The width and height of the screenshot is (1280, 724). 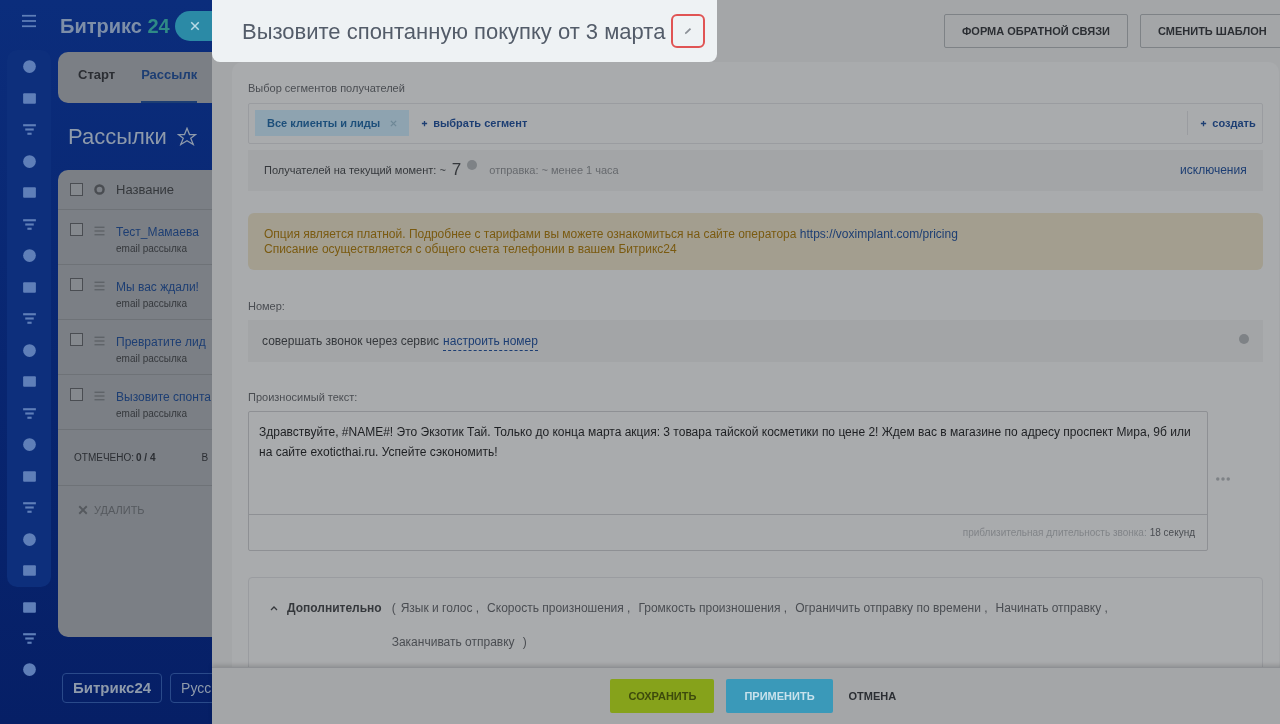 I want to click on close-icon, so click(x=83, y=510).